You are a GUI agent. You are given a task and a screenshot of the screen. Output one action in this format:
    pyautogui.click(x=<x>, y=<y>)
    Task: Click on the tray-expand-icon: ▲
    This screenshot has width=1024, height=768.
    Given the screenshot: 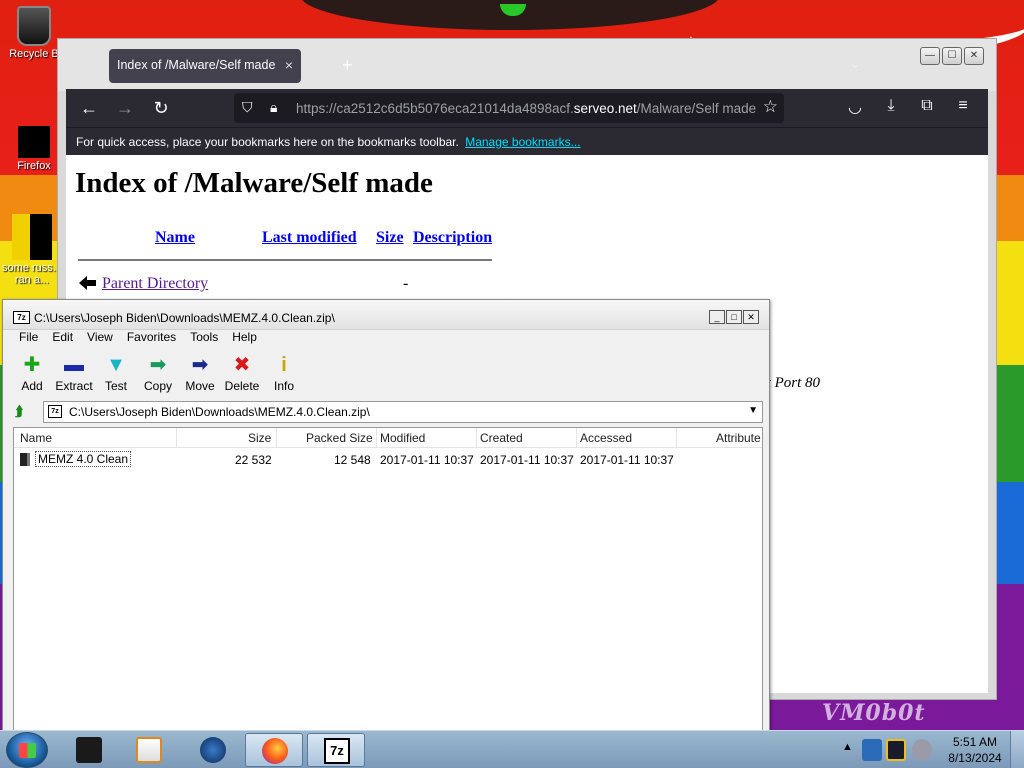 What is the action you would take?
    pyautogui.click(x=847, y=747)
    